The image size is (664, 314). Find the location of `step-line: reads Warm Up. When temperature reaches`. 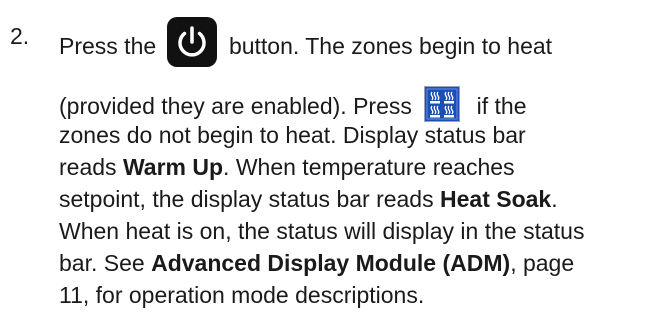

step-line: reads Warm Up. When temperature reaches is located at coordinates (287, 167).